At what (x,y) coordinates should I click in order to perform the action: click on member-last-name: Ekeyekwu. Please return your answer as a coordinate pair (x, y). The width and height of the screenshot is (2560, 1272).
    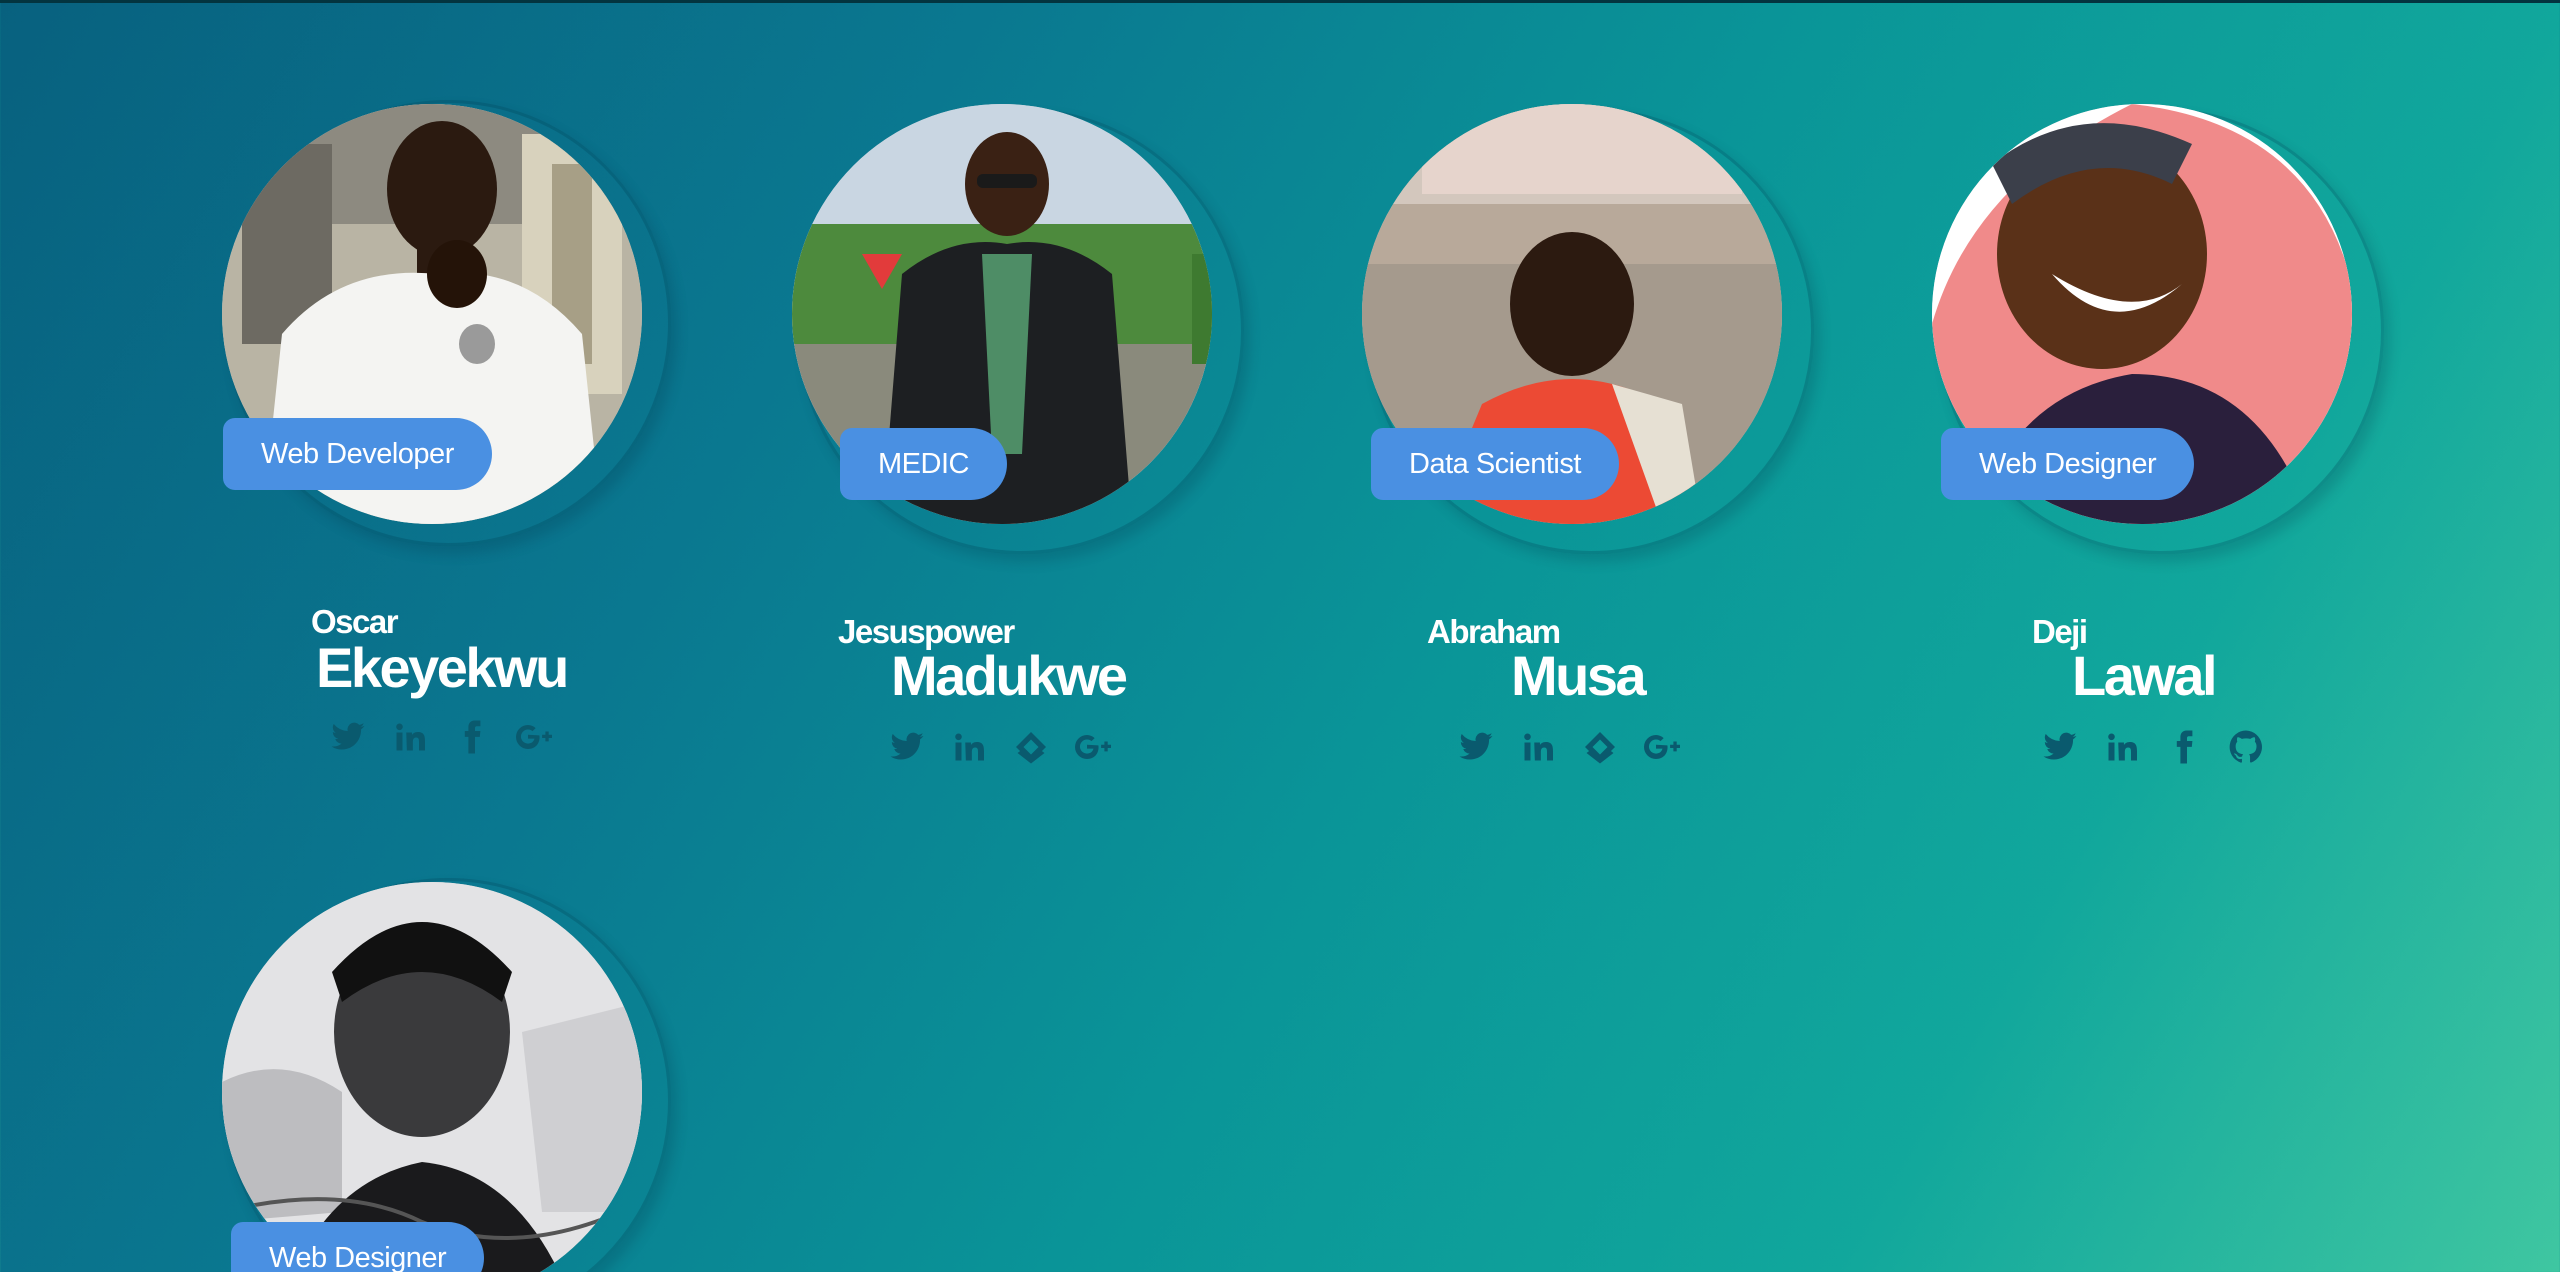
    Looking at the image, I should click on (442, 667).